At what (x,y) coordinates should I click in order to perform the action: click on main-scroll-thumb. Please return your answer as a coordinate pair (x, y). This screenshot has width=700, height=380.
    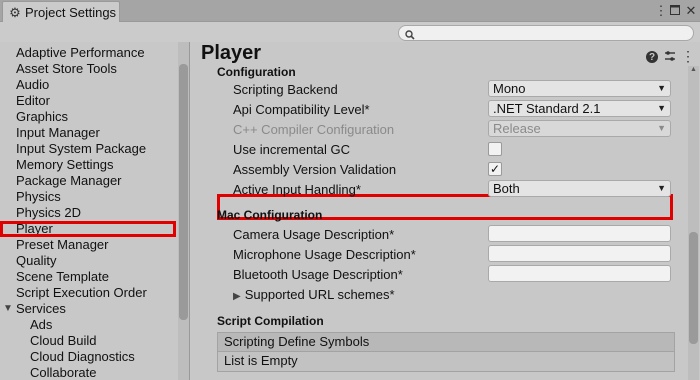
    Looking at the image, I should click on (693, 288).